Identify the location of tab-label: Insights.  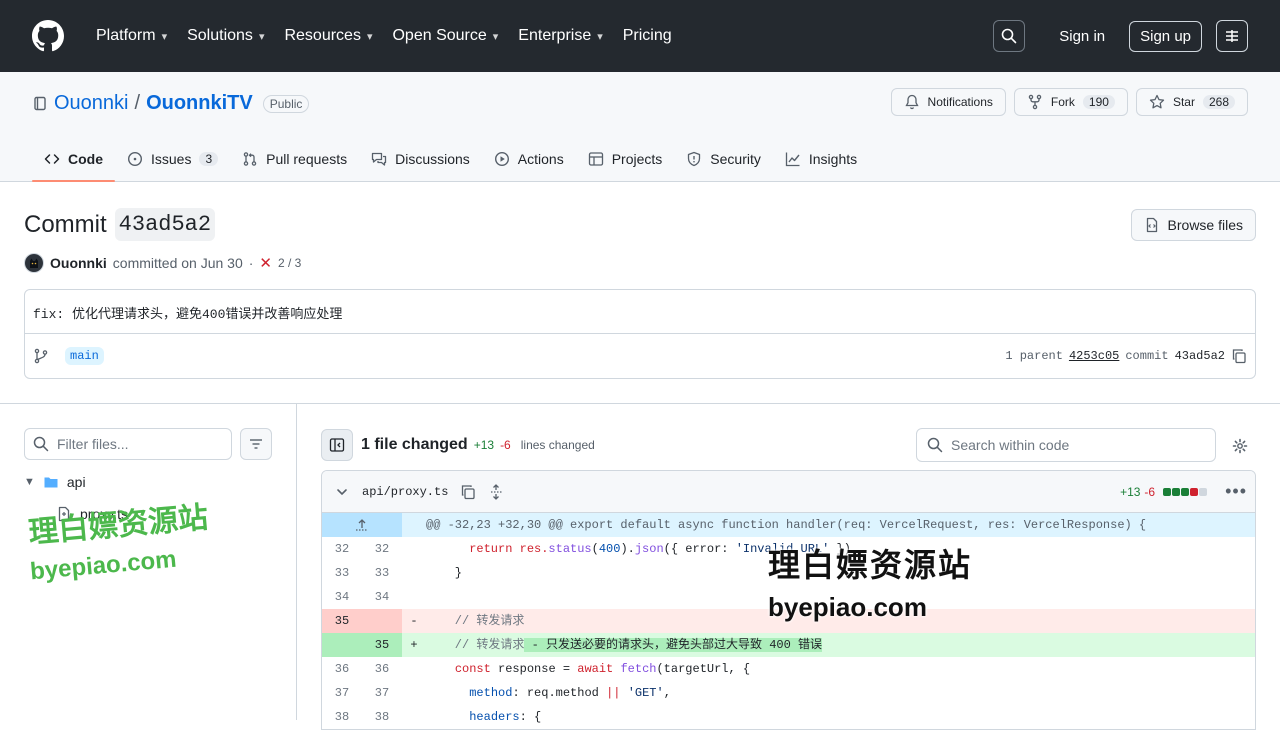
(833, 159).